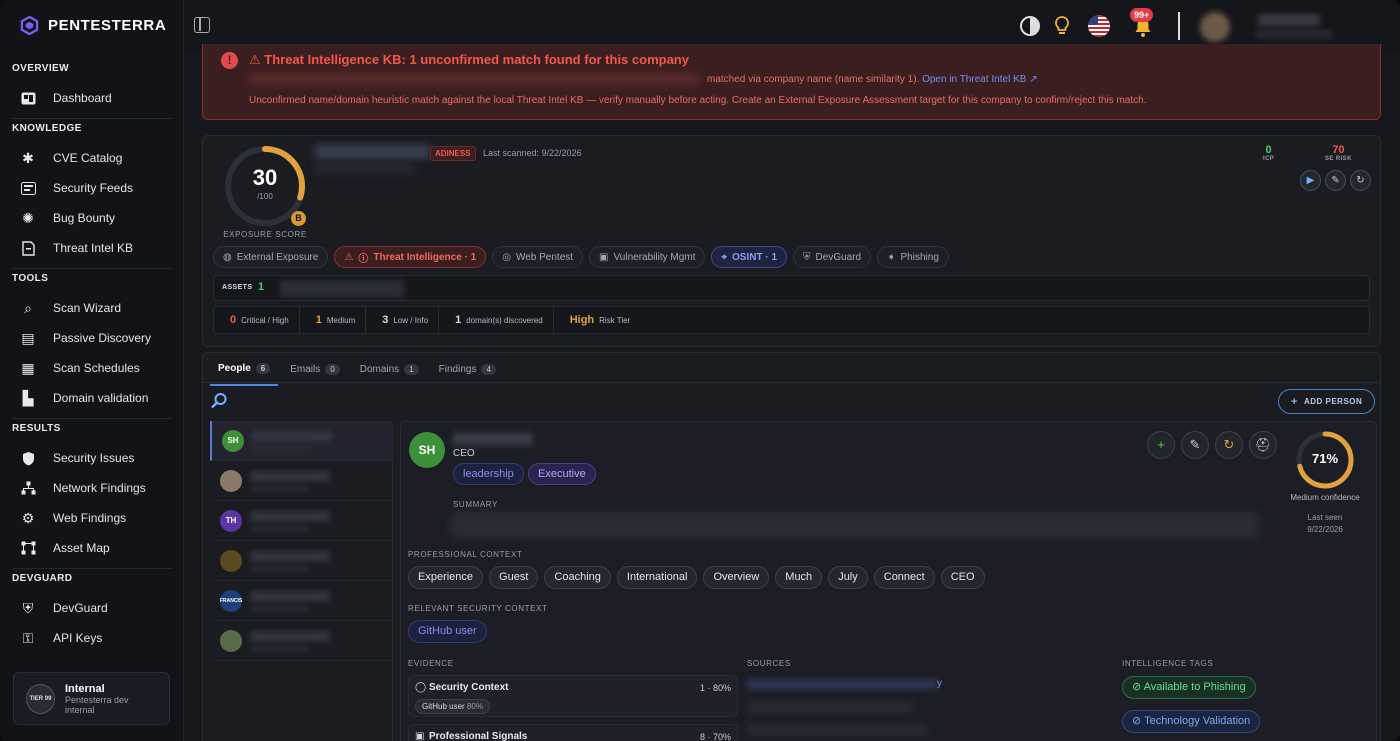 The width and height of the screenshot is (1400, 741). I want to click on nav-web-findings: ⚙ Web Findings, so click(73, 518).